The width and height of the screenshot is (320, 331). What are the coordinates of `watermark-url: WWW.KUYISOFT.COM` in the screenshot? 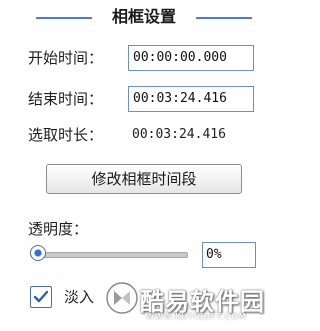 It's located at (196, 316).